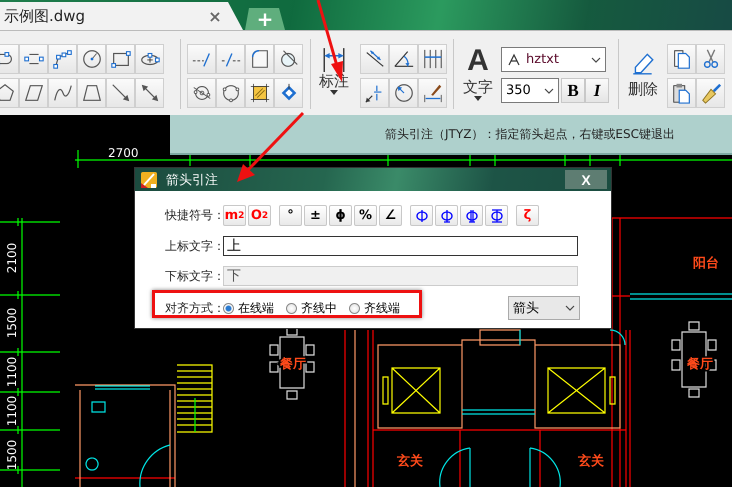 The width and height of the screenshot is (732, 487). Describe the element at coordinates (340, 215) in the screenshot. I see `symbol-button: ϕ` at that location.